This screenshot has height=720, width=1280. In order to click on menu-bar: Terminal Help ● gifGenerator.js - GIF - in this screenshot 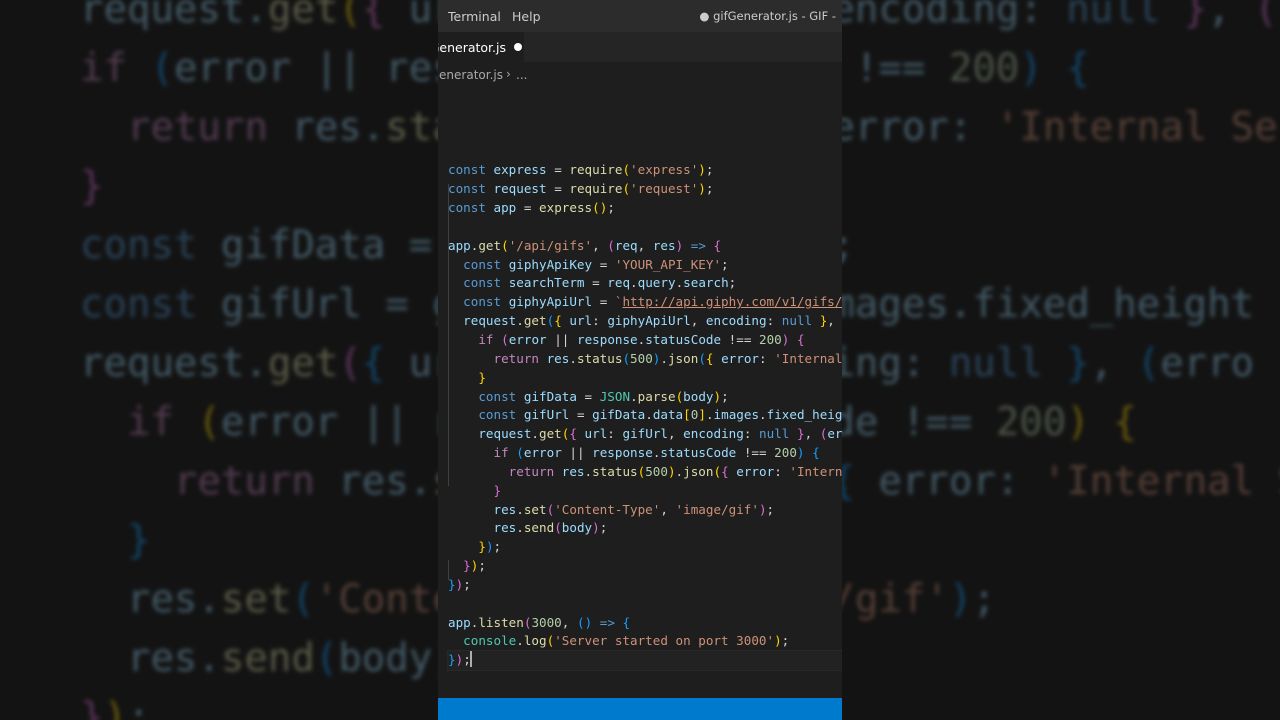, I will do `click(640, 16)`.